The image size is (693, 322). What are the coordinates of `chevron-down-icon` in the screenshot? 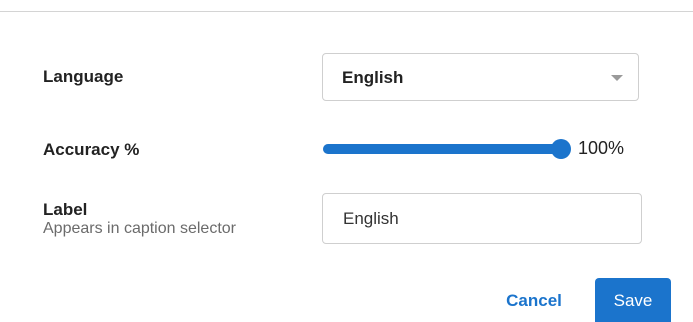 It's located at (617, 78).